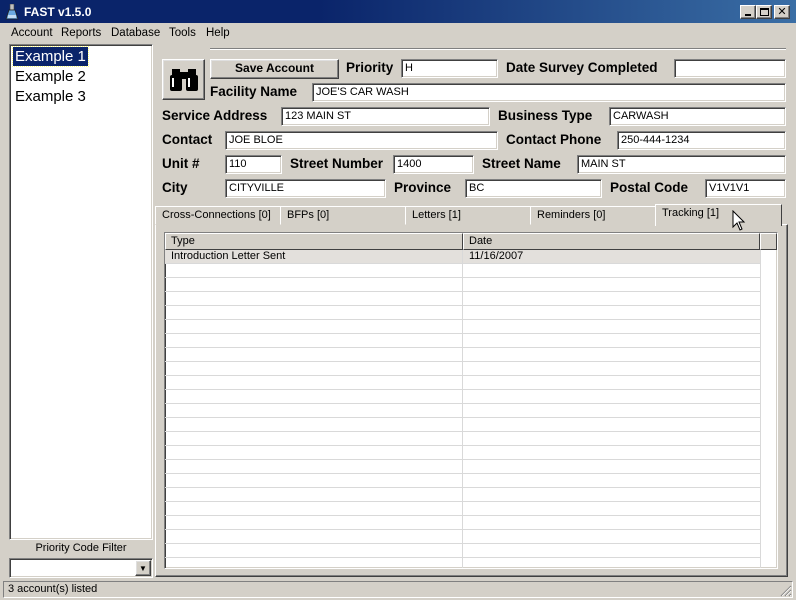 This screenshot has width=796, height=600. What do you see at coordinates (187, 139) in the screenshot?
I see `contact-label: Contact` at bounding box center [187, 139].